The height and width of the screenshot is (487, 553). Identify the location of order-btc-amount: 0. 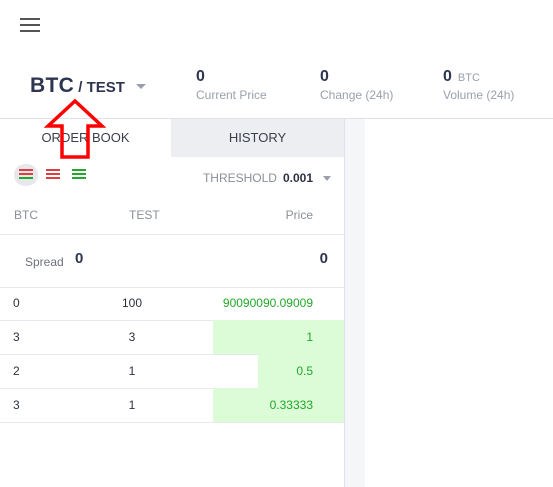
(16, 303).